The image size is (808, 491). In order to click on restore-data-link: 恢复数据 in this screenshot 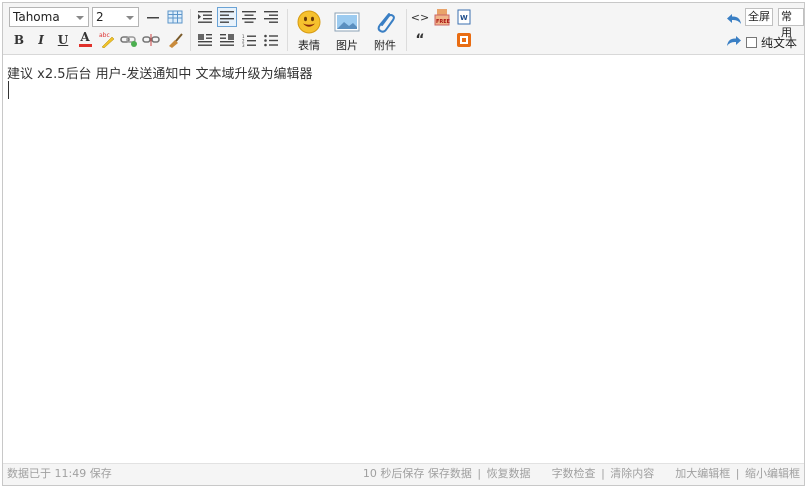, I will do `click(509, 473)`.